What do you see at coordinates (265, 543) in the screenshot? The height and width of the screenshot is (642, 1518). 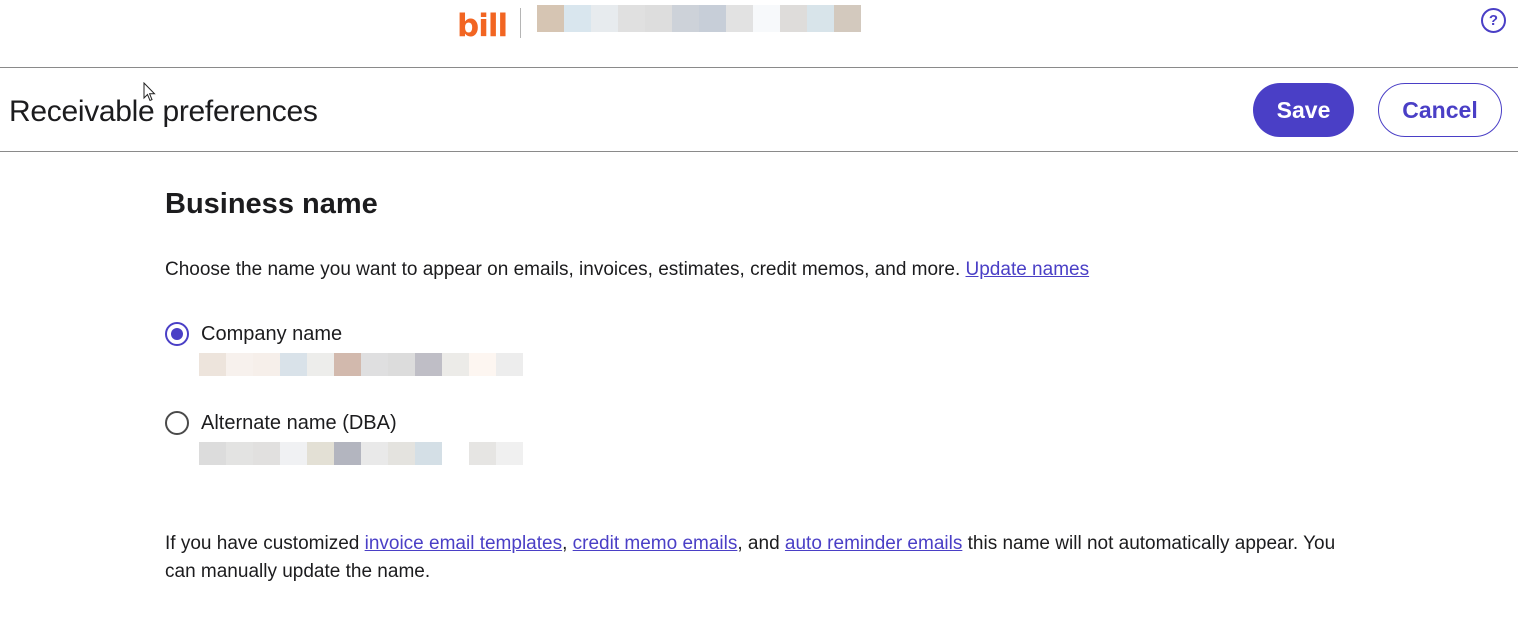 I see `note-prefix: If you have customized` at bounding box center [265, 543].